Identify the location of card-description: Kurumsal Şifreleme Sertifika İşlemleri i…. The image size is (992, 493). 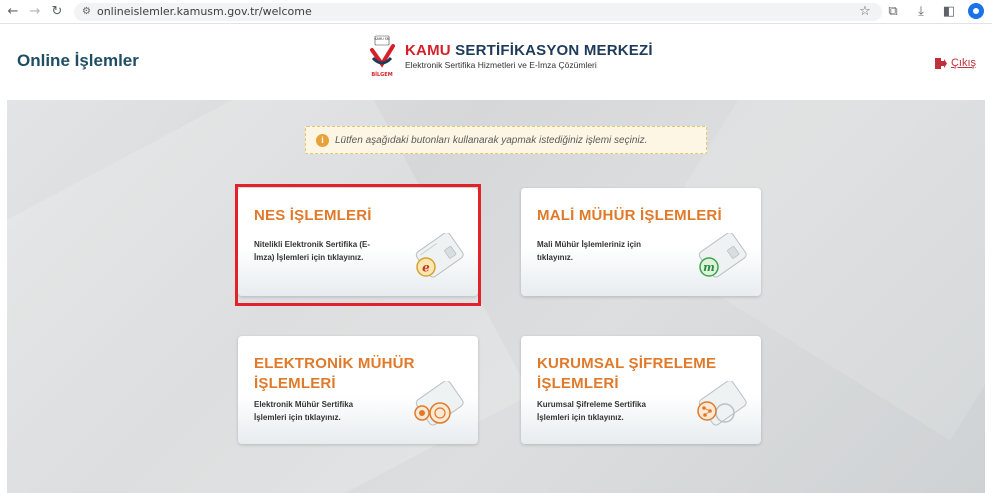
(591, 411).